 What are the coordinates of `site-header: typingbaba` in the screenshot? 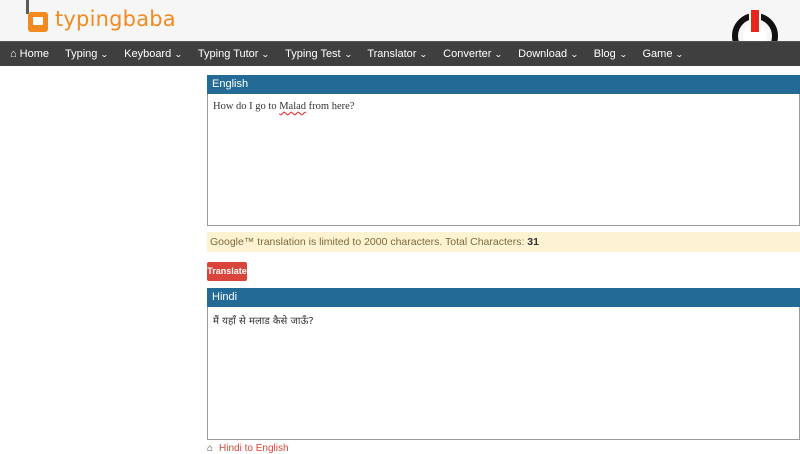 It's located at (400, 29).